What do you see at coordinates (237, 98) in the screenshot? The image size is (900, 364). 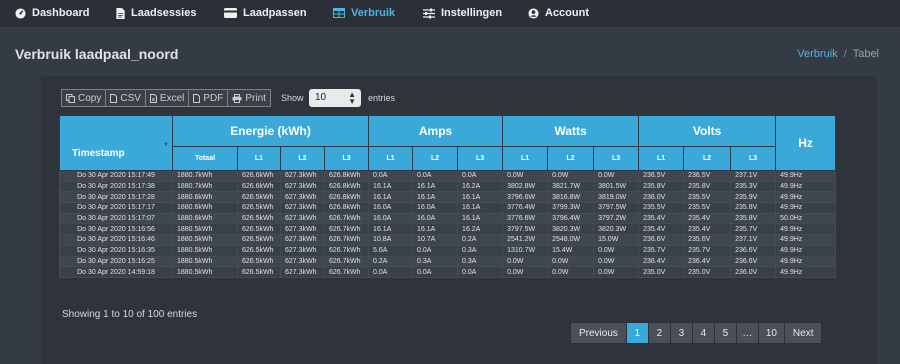 I see `print-icon` at bounding box center [237, 98].